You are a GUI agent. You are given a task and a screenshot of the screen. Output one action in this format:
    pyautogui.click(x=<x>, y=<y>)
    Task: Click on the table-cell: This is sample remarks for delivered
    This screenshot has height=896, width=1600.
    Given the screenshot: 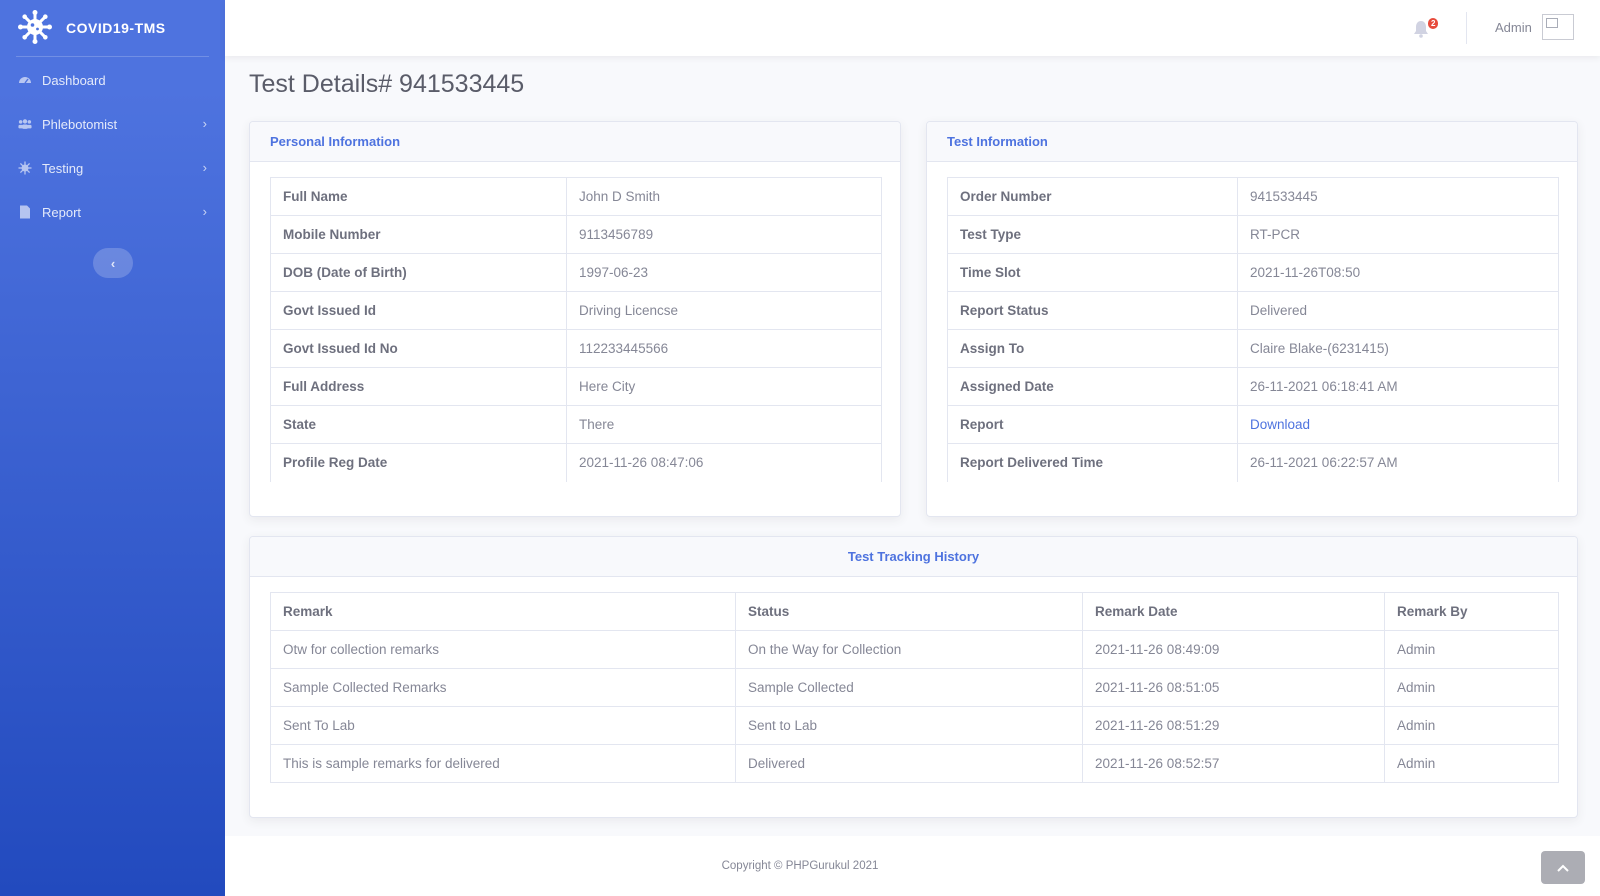 What is the action you would take?
    pyautogui.click(x=503, y=763)
    